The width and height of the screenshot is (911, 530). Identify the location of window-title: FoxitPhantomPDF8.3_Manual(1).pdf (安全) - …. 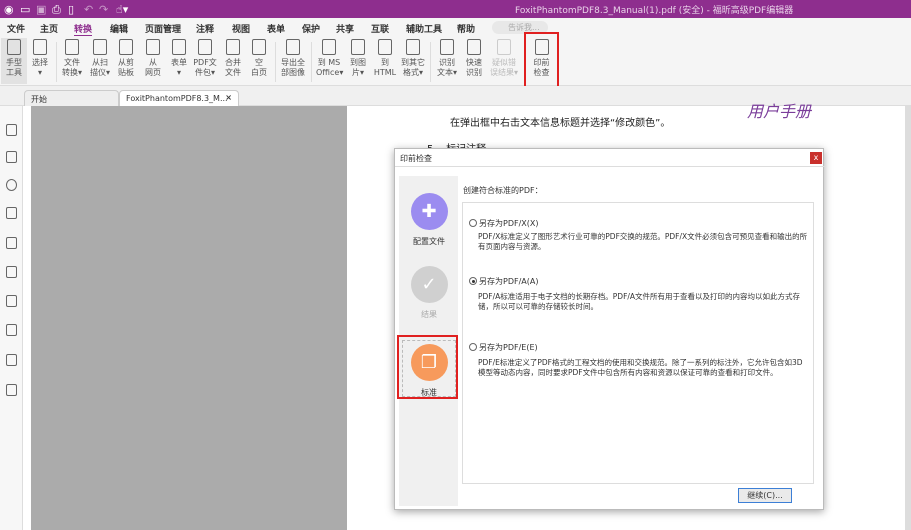
(654, 11).